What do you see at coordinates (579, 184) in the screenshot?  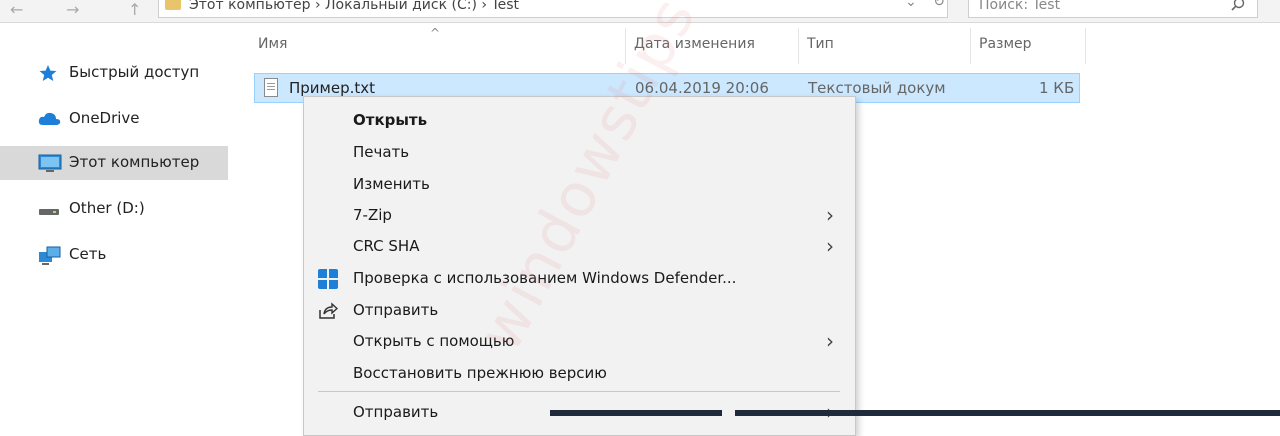 I see `menu-item-edit: Изменить` at bounding box center [579, 184].